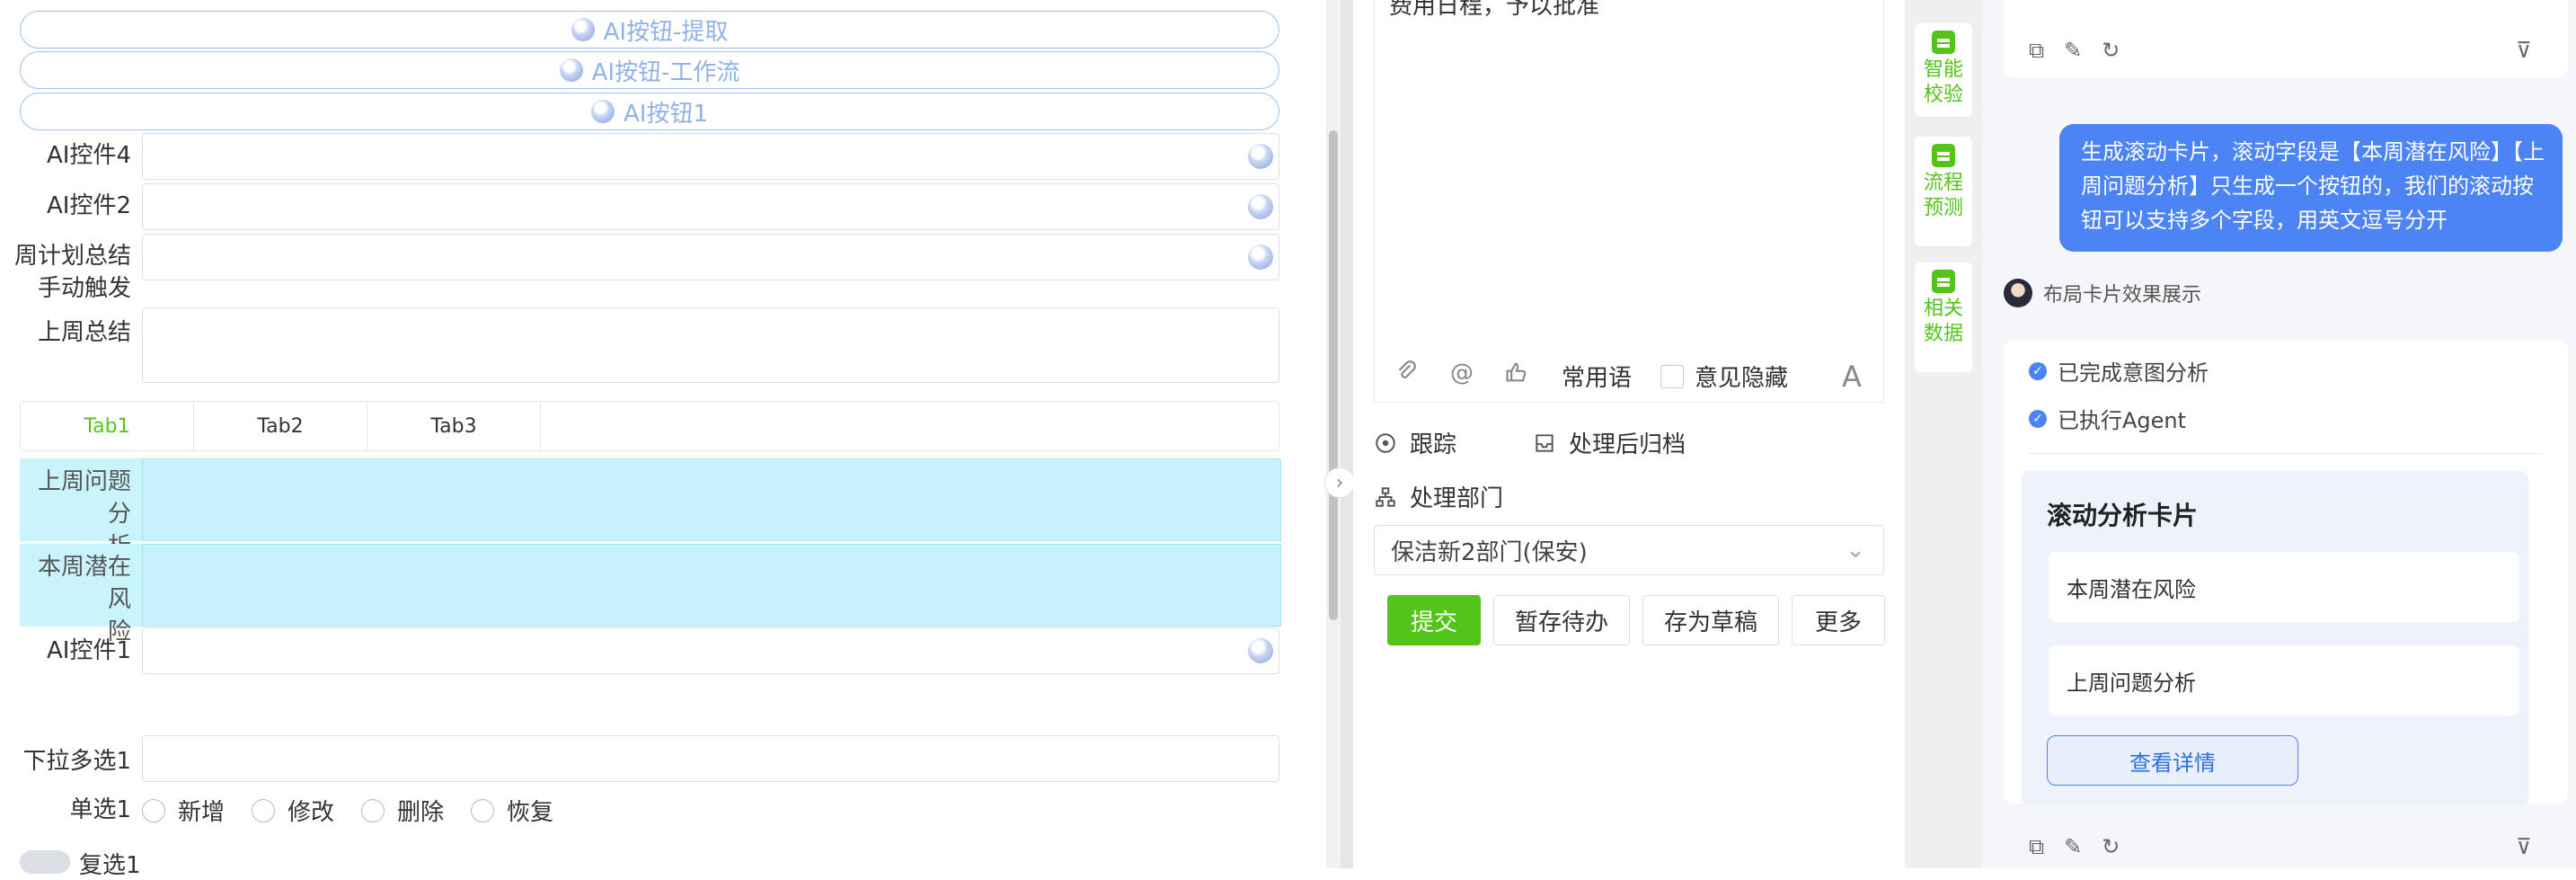 This screenshot has width=2576, height=880. What do you see at coordinates (710, 257) in the screenshot?
I see `weekly-summary-input` at bounding box center [710, 257].